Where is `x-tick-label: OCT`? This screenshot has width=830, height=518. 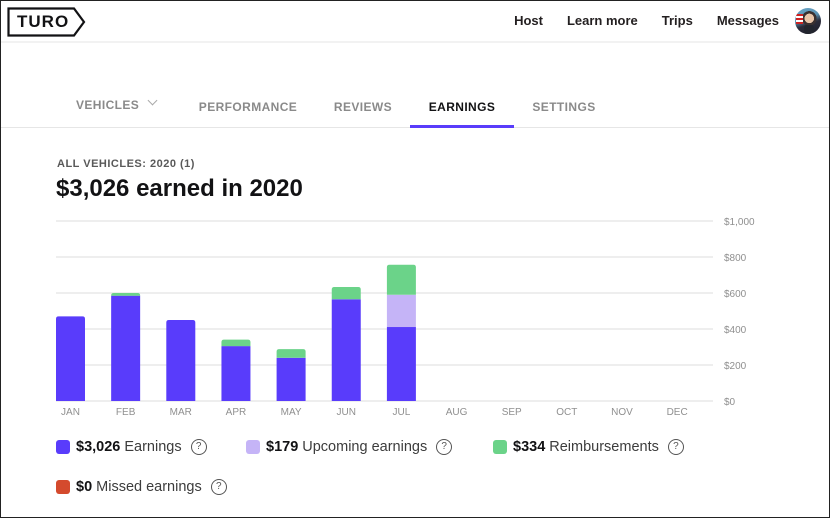
x-tick-label: OCT is located at coordinates (566, 412).